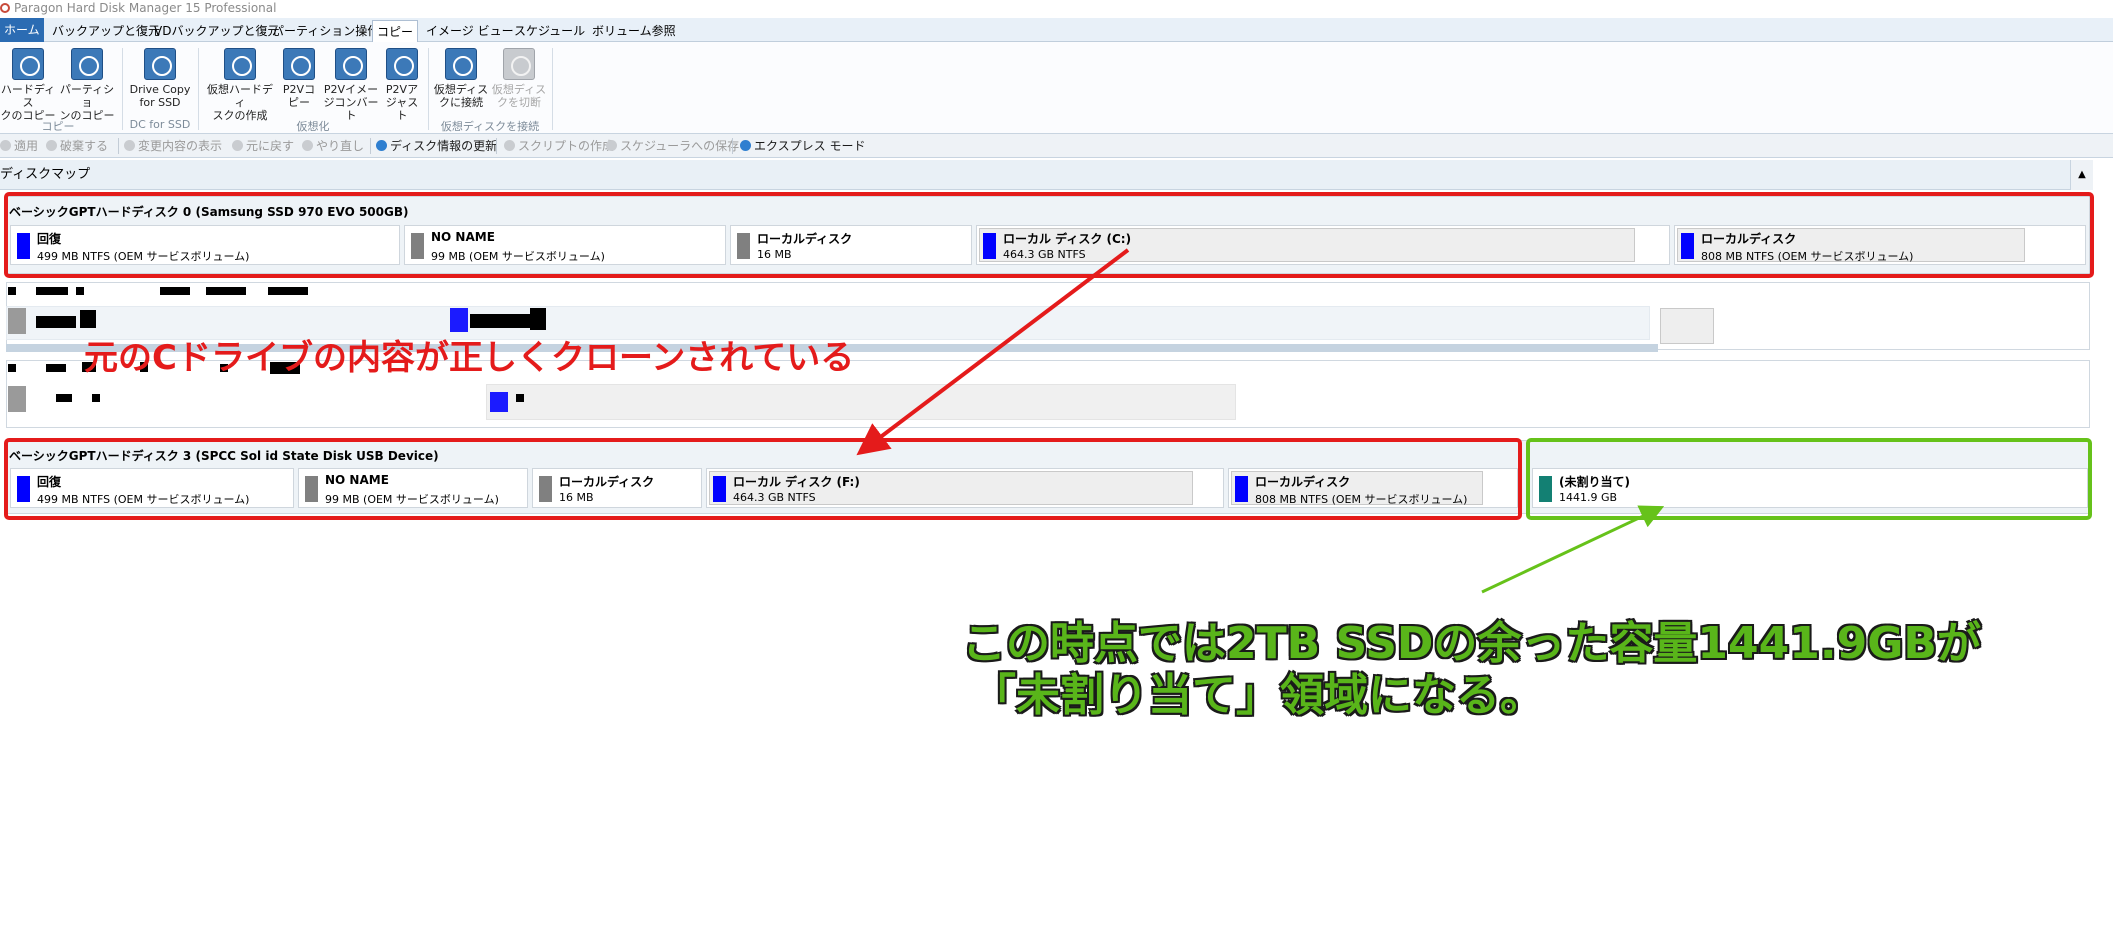  Describe the element at coordinates (519, 64) in the screenshot. I see `virtual-disk-disconnect-icon` at that location.